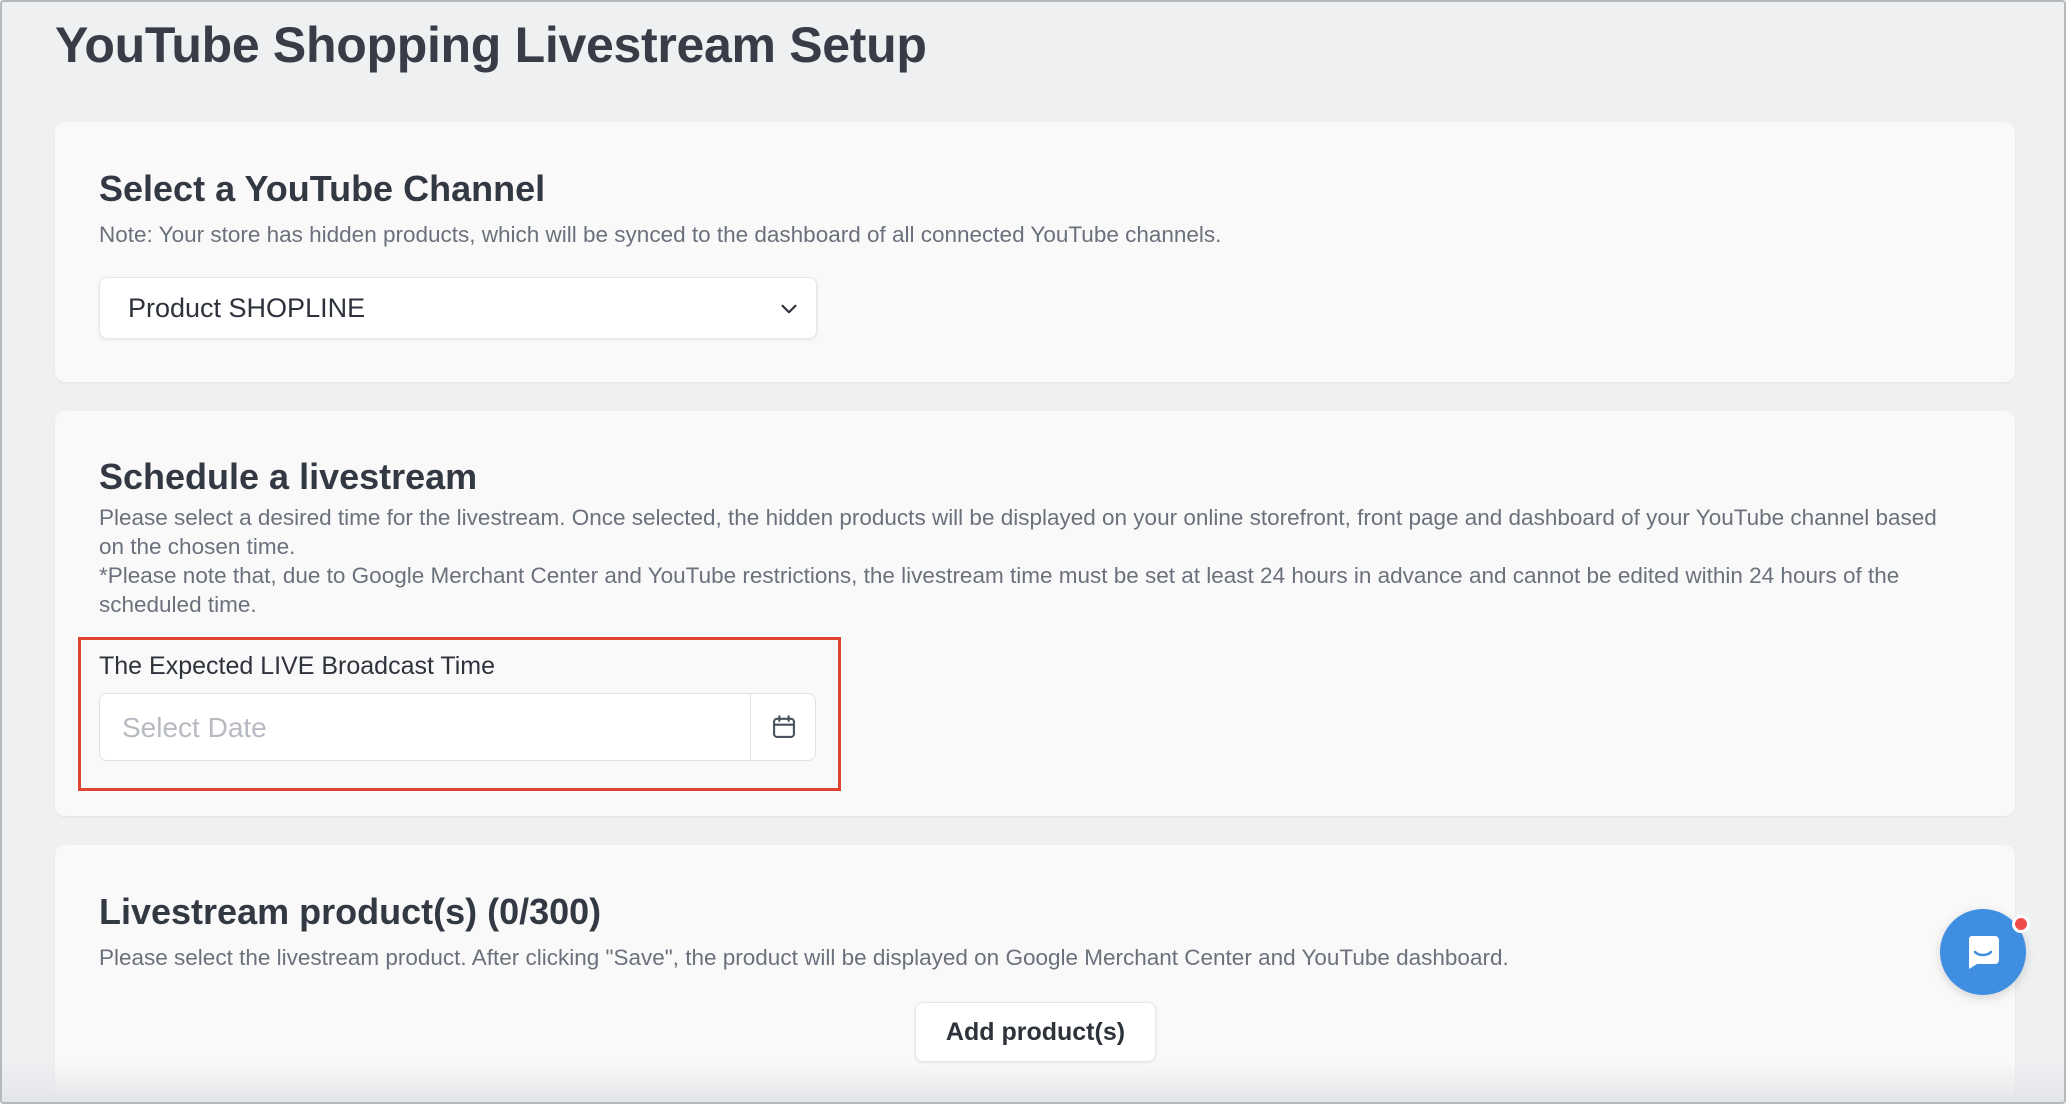 This screenshot has width=2066, height=1104. I want to click on products-section-title: Livestream product(s) (0/300), so click(350, 911).